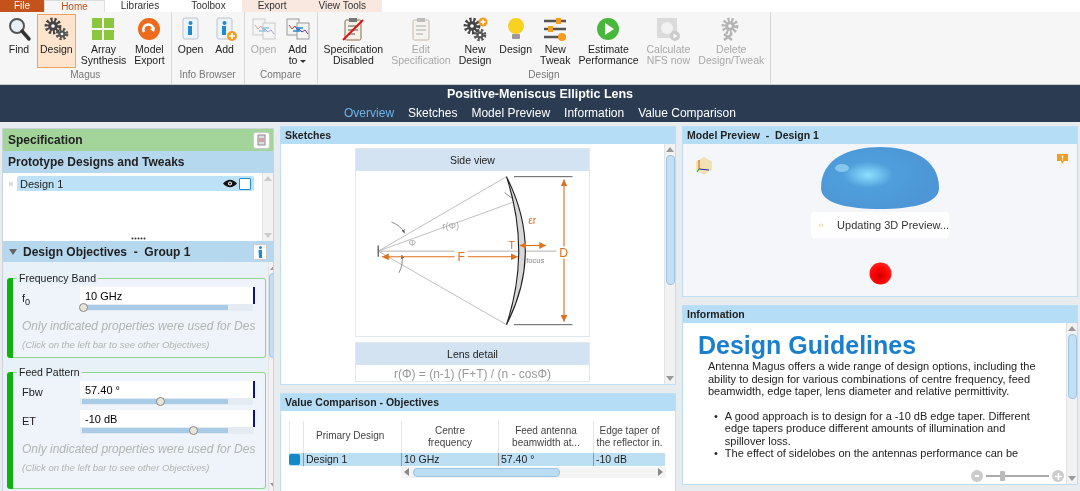 The height and width of the screenshot is (491, 1080). What do you see at coordinates (450, 225) in the screenshot?
I see `diagram-label: r(Φ)` at bounding box center [450, 225].